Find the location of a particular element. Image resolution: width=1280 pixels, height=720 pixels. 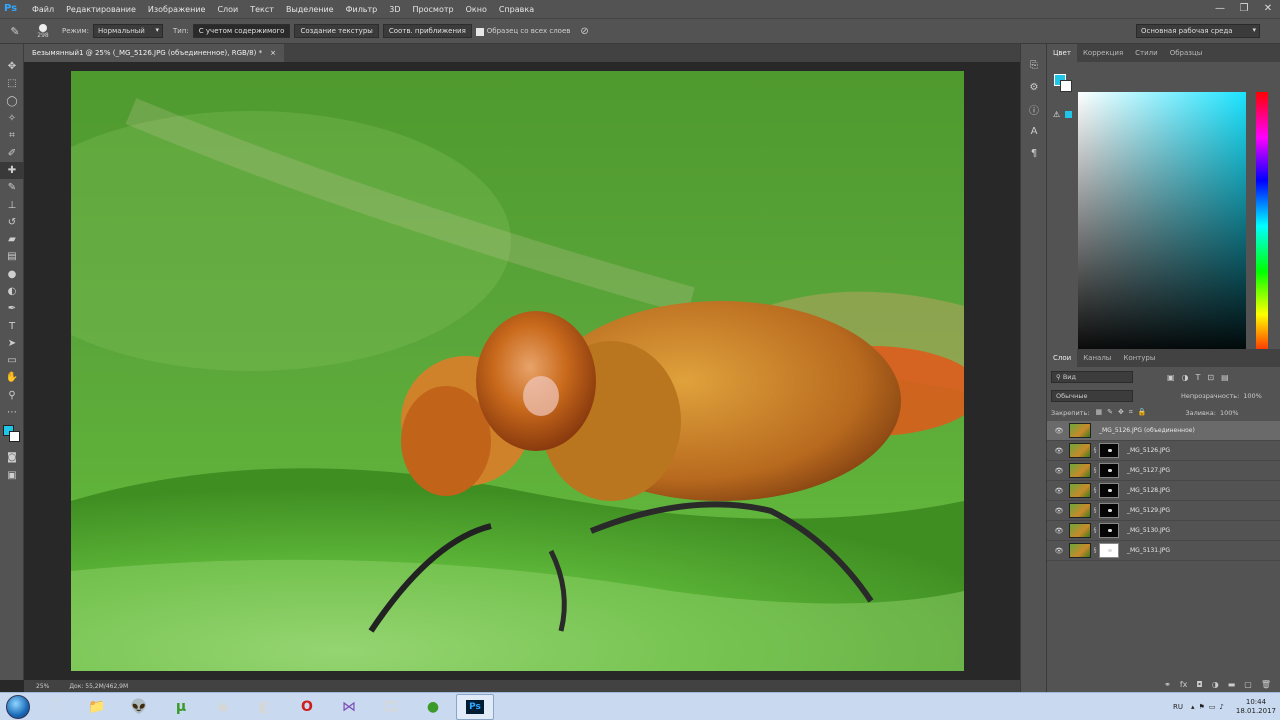

opera-icon: O is located at coordinates (307, 707).